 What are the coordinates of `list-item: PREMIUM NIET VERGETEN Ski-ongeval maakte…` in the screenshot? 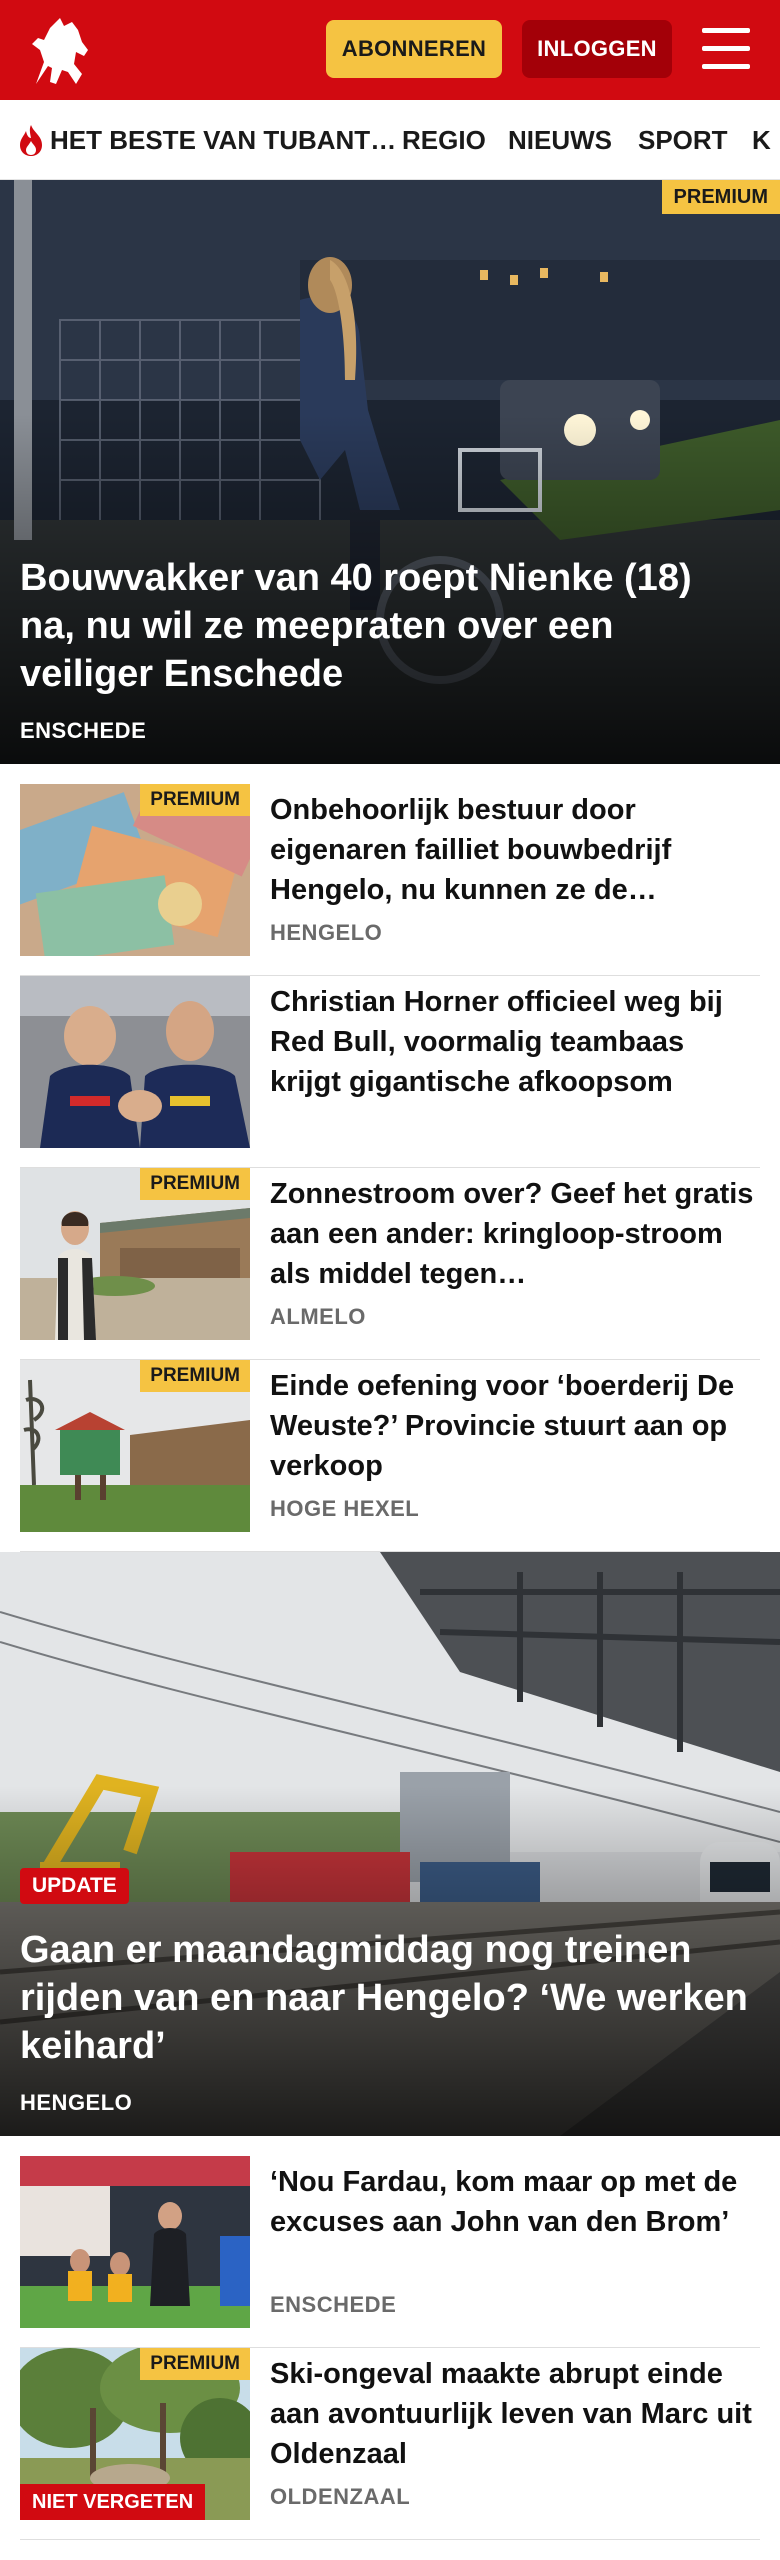 It's located at (390, 2444).